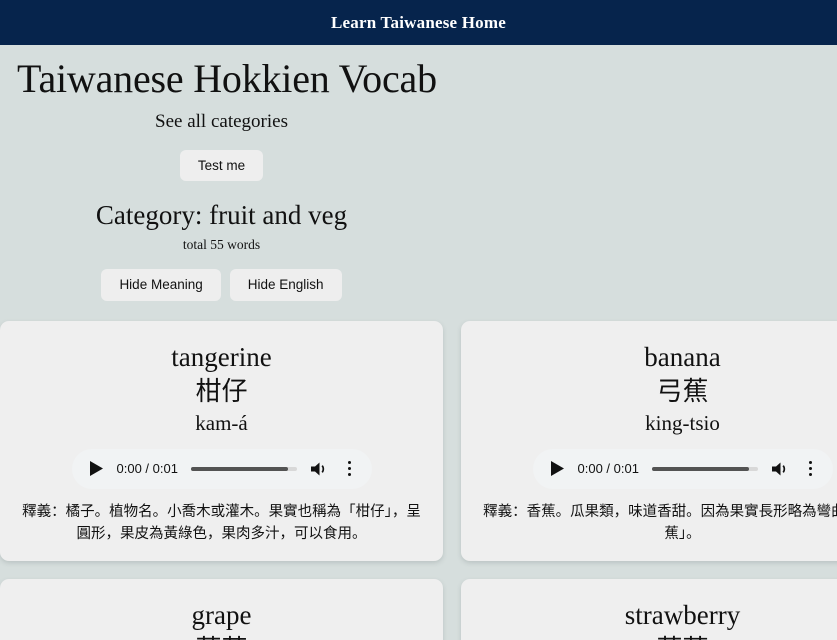 This screenshot has height=640, width=837. Describe the element at coordinates (221, 391) in the screenshot. I see `card-hanzi-word: 柑仔` at that location.